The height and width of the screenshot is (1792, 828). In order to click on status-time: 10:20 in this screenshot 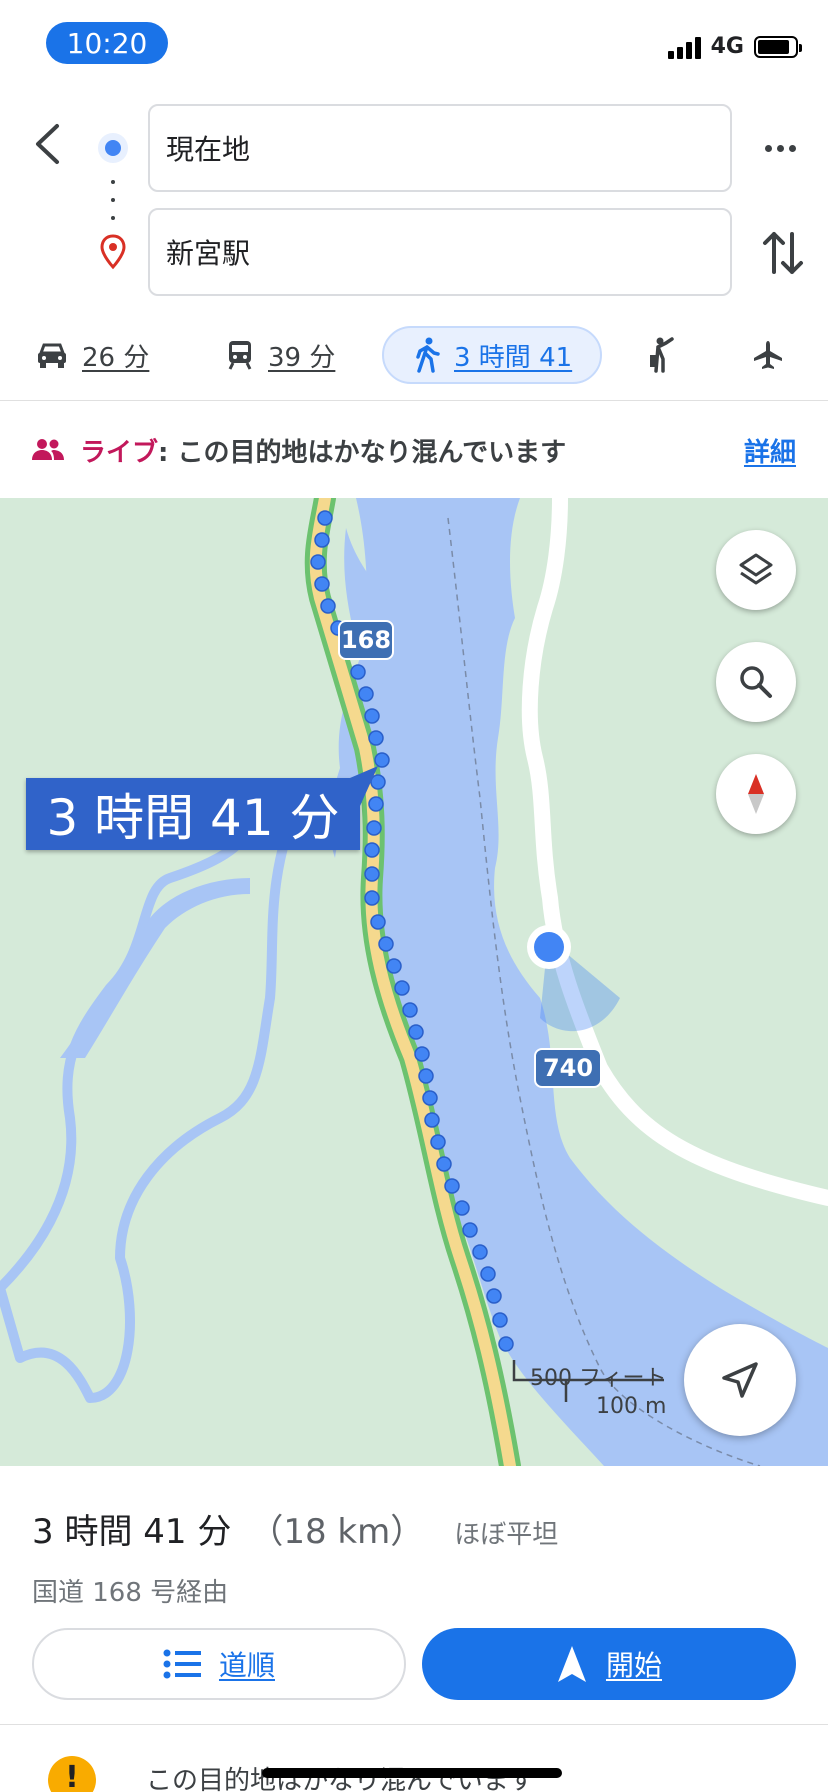, I will do `click(107, 43)`.